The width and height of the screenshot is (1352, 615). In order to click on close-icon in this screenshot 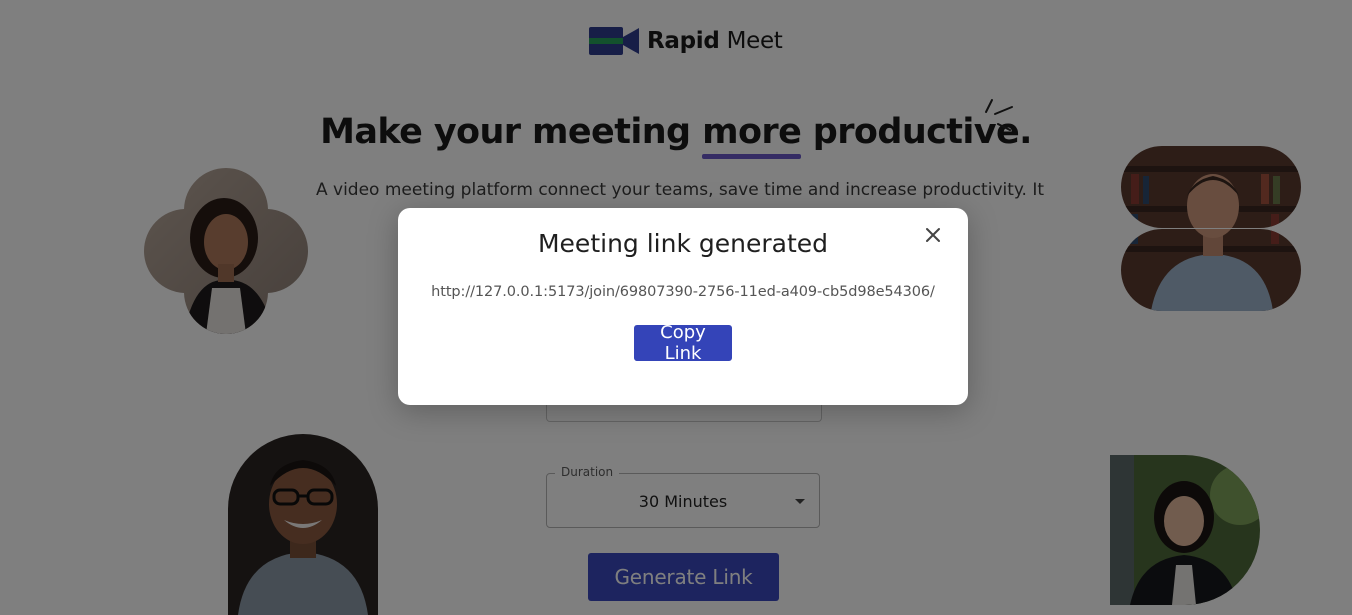, I will do `click(933, 235)`.